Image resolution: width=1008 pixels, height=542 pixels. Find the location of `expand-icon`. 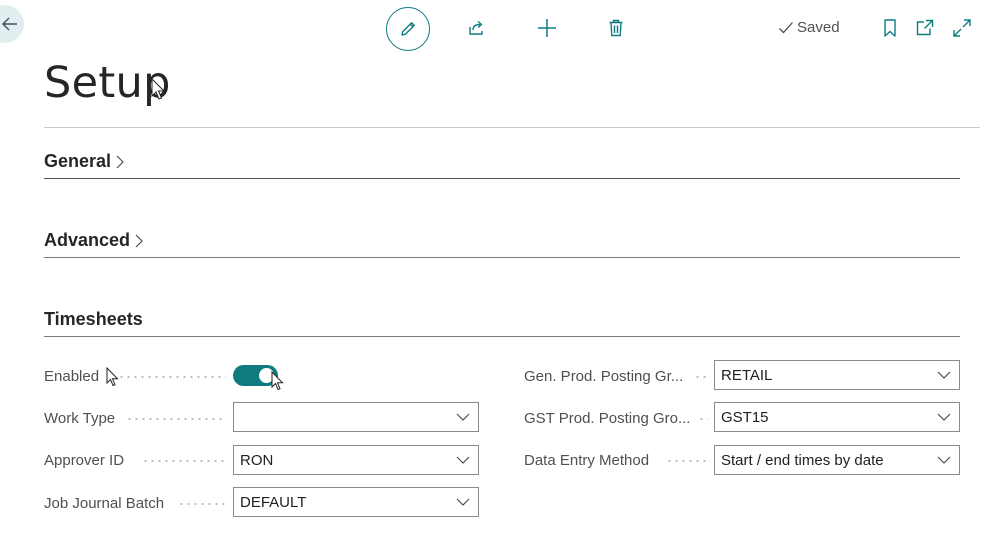

expand-icon is located at coordinates (962, 28).